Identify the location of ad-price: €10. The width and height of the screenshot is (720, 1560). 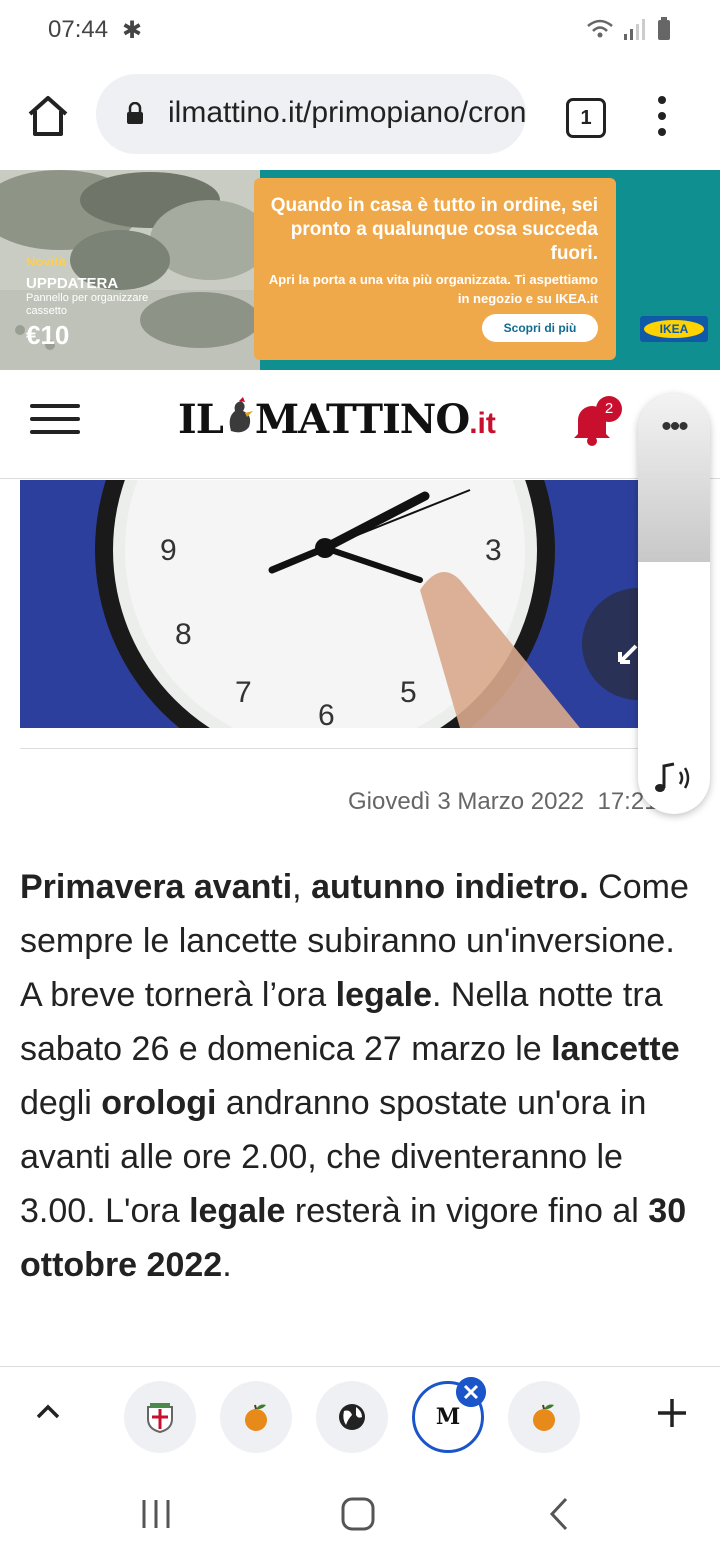
(48, 335).